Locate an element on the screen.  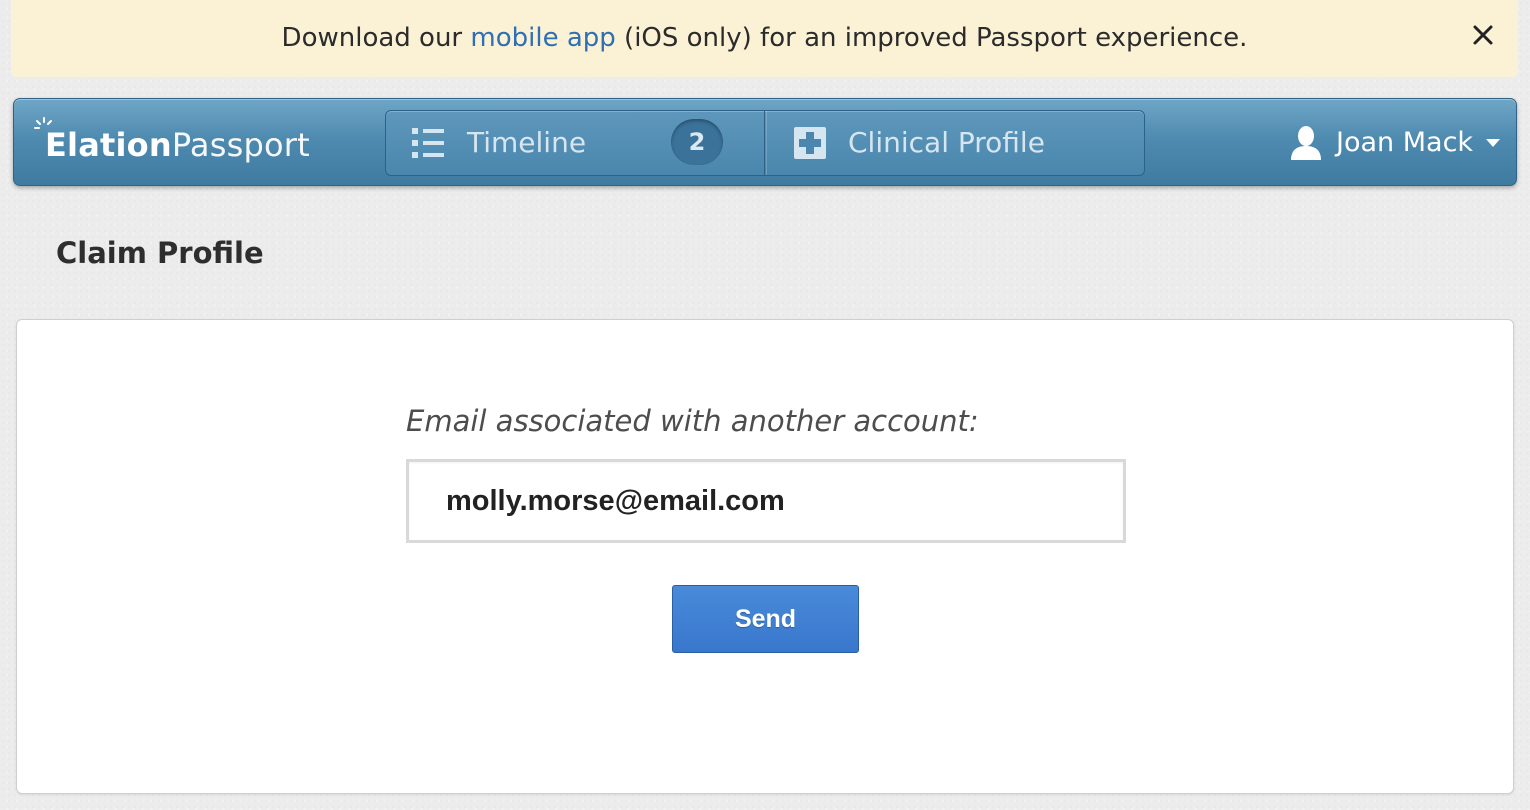
close-icon is located at coordinates (1483, 35).